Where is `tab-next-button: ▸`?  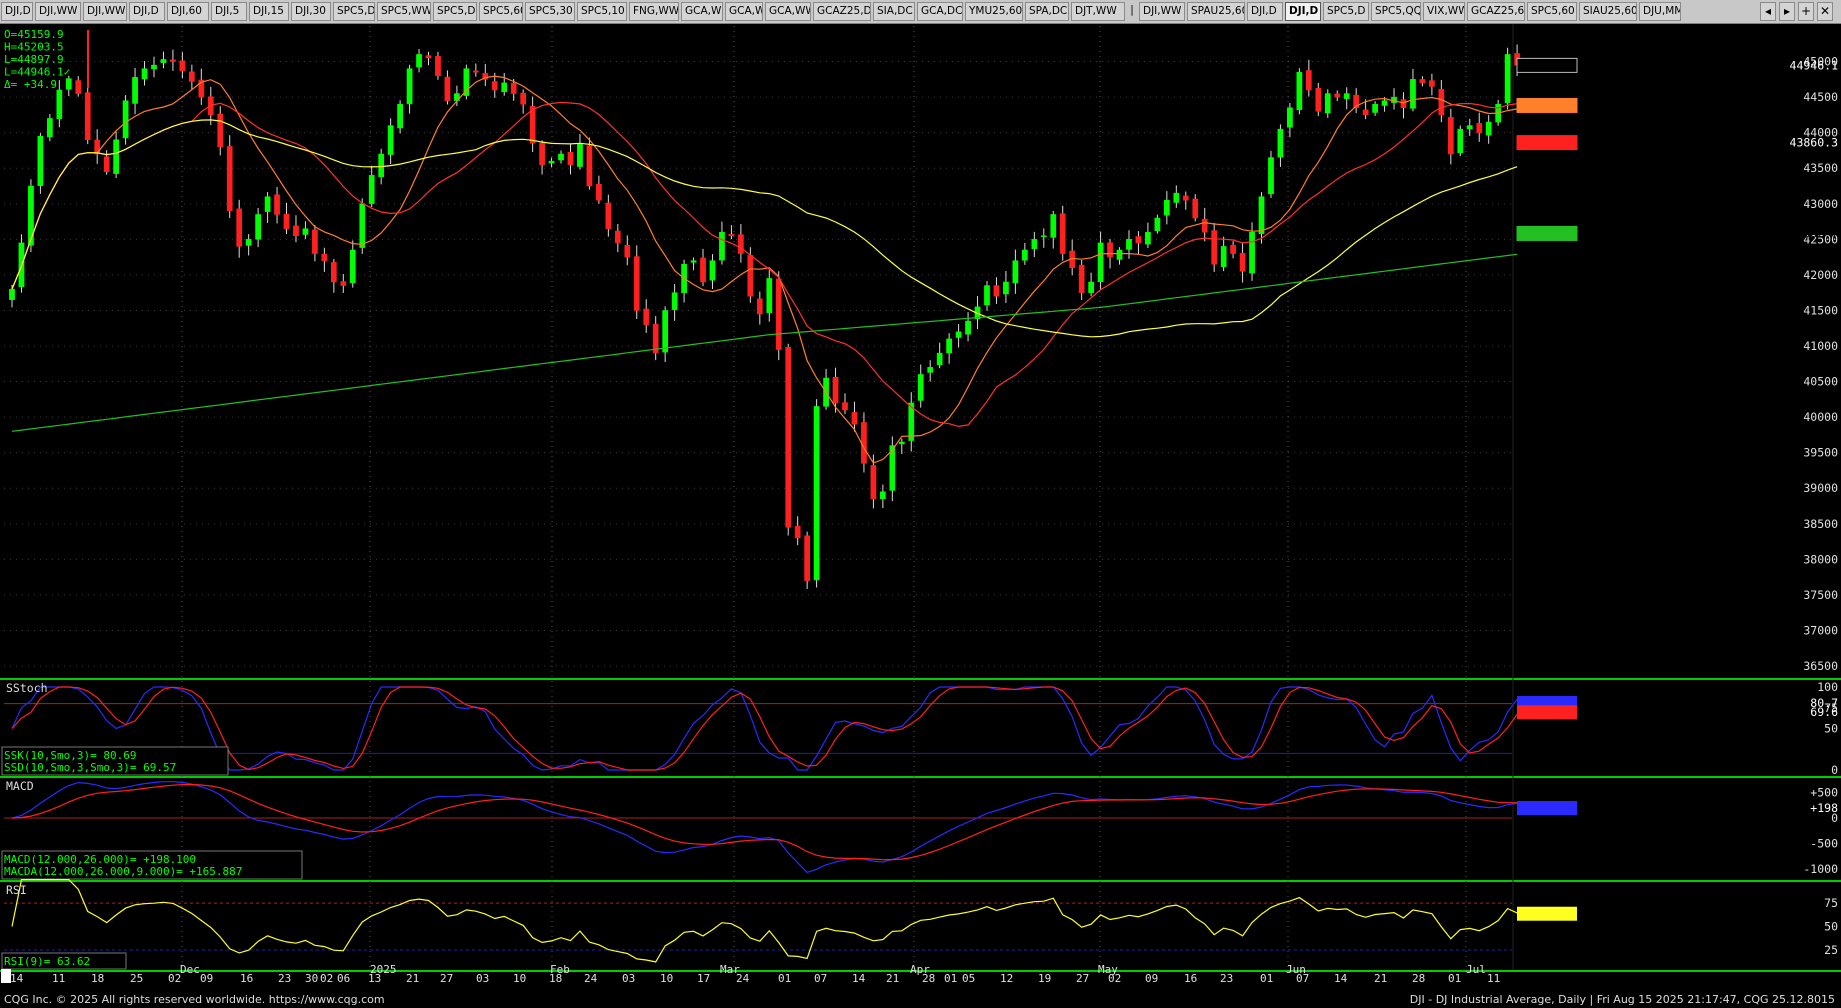
tab-next-button: ▸ is located at coordinates (1787, 11).